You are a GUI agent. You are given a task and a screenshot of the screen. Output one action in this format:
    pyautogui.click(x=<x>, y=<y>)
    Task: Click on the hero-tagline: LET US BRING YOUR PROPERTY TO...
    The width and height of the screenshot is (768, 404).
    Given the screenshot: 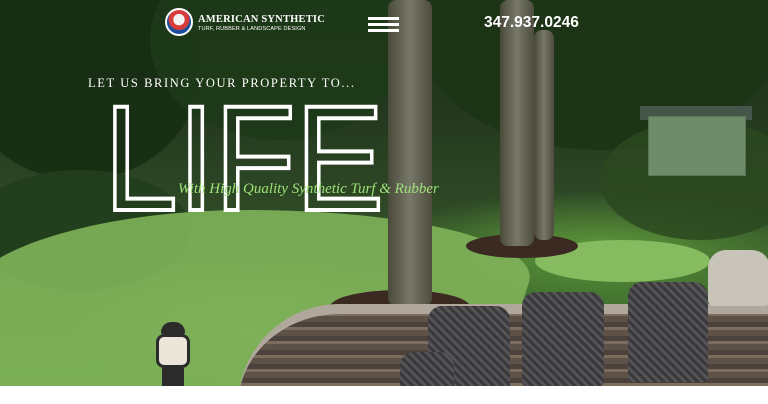 What is the action you would take?
    pyautogui.click(x=222, y=83)
    